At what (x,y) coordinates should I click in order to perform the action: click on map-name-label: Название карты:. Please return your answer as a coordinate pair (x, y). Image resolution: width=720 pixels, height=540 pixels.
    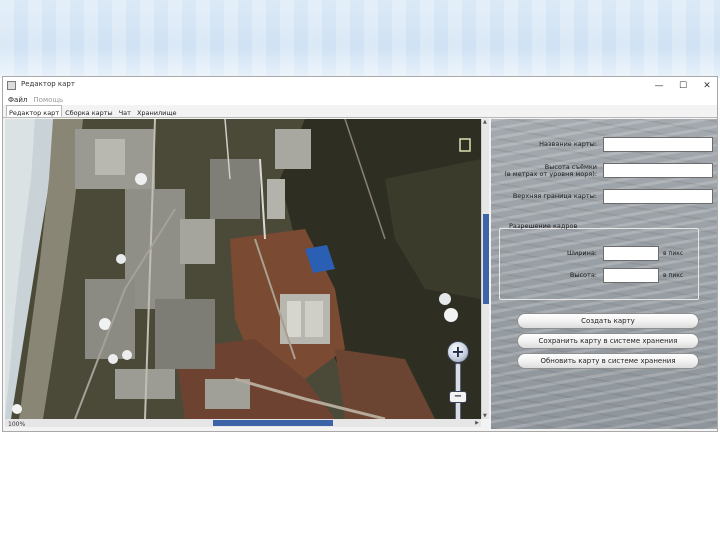
    Looking at the image, I should click on (568, 144).